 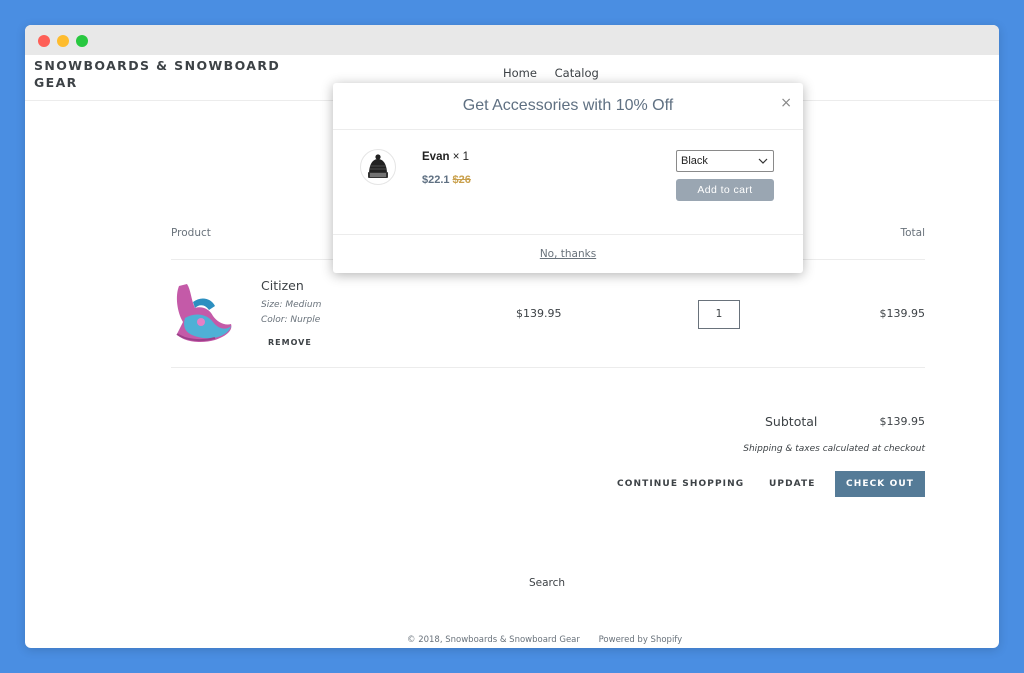 I want to click on modal-divider, so click(x=568, y=129).